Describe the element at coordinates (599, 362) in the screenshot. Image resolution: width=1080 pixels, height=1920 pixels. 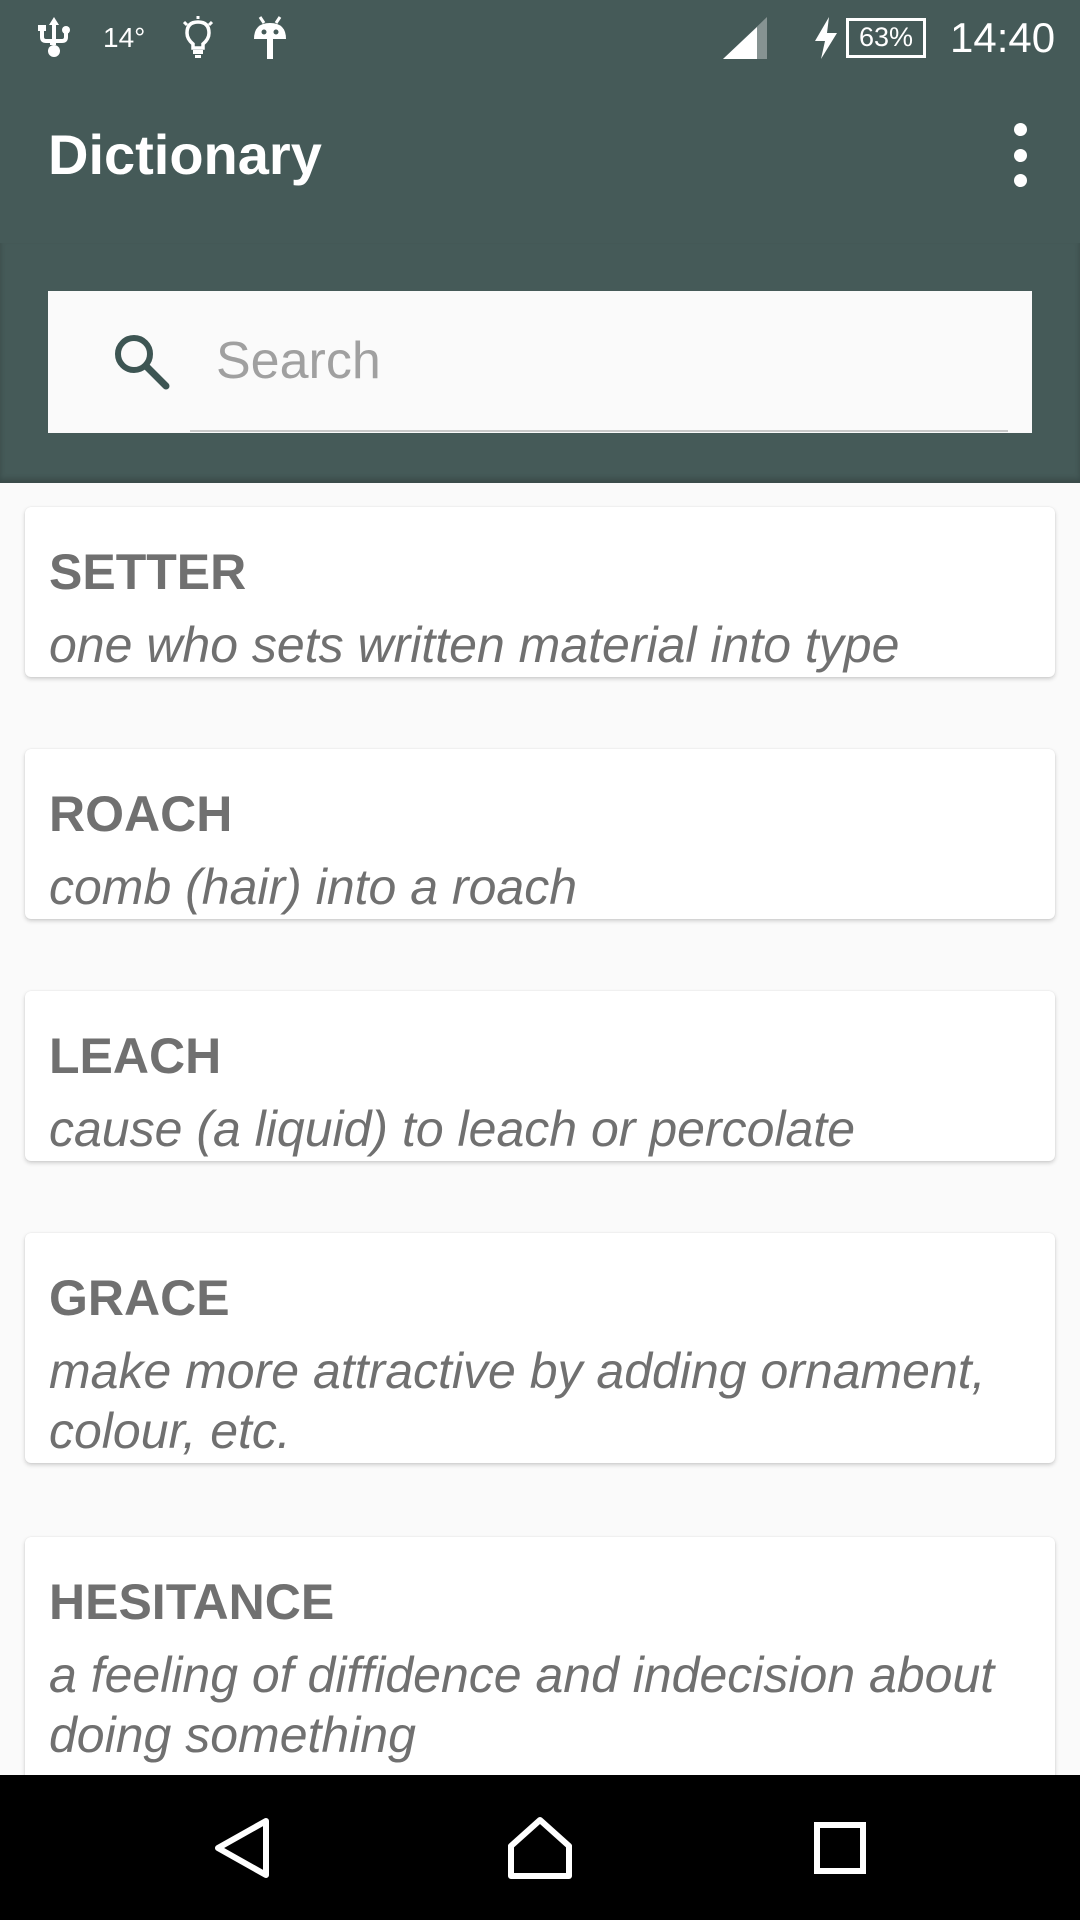
I see `search-input` at that location.